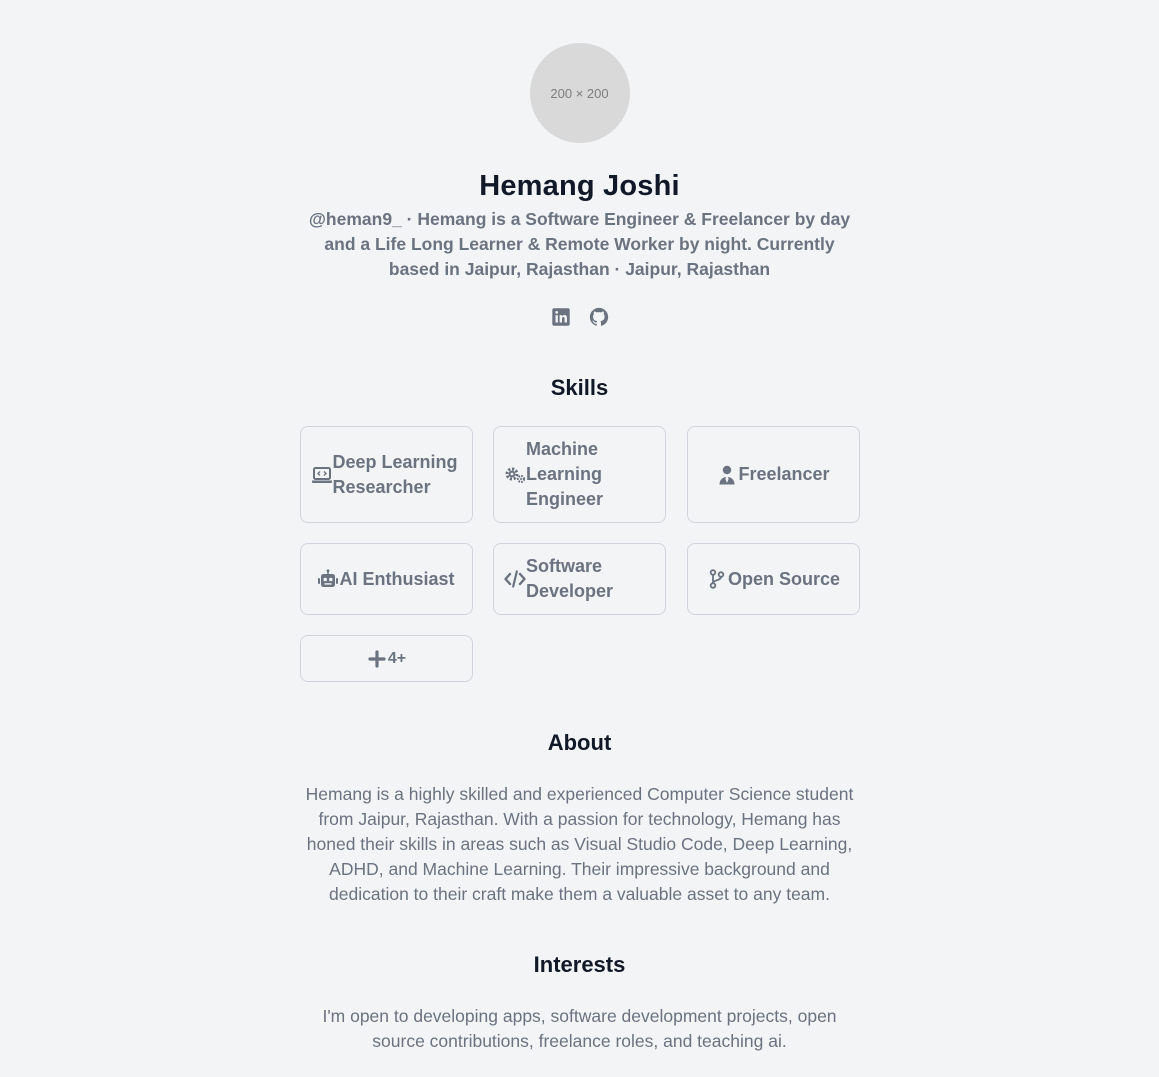 The width and height of the screenshot is (1159, 1077). Describe the element at coordinates (580, 317) in the screenshot. I see `social-links` at that location.